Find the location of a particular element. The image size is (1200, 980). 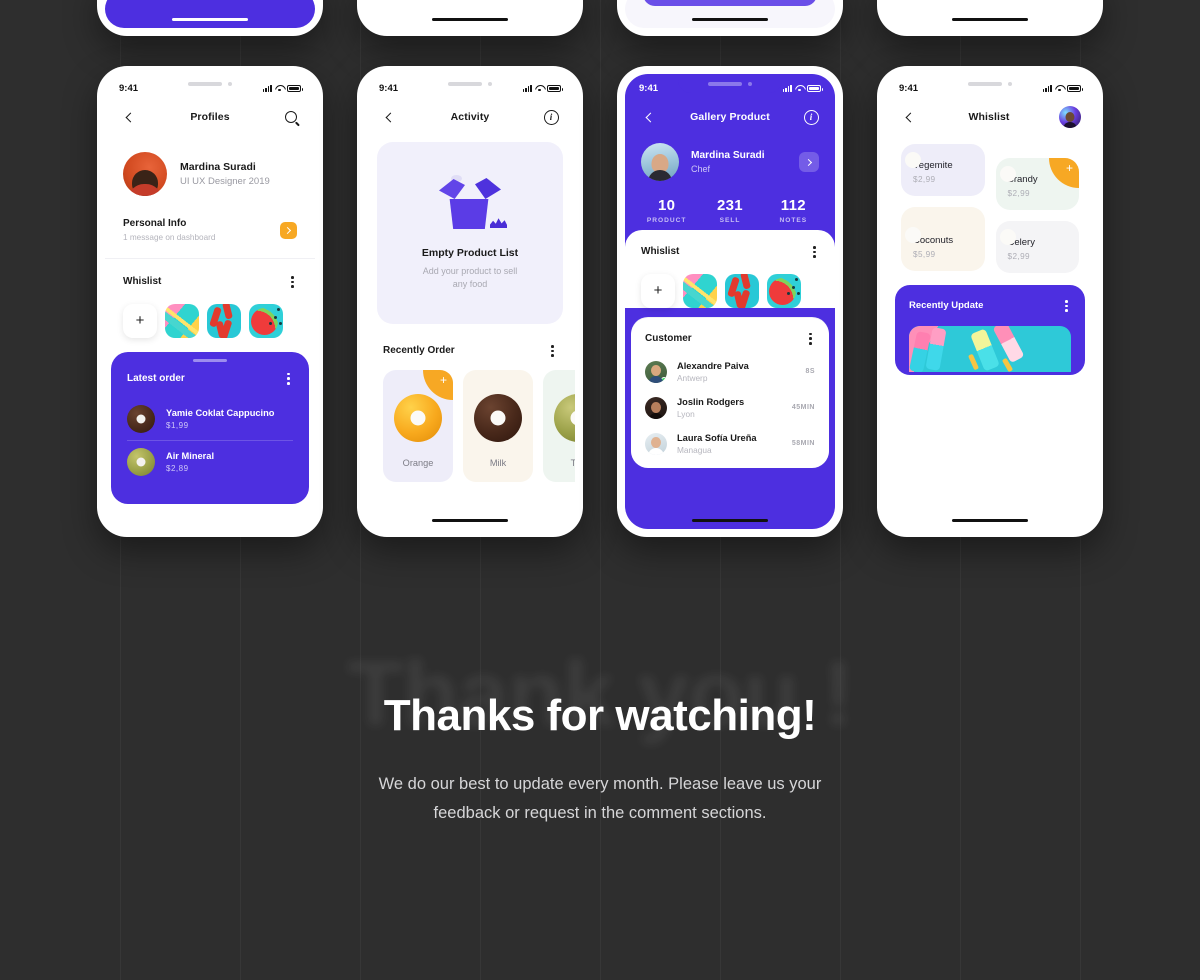

stat-label: NOTES is located at coordinates (793, 220).